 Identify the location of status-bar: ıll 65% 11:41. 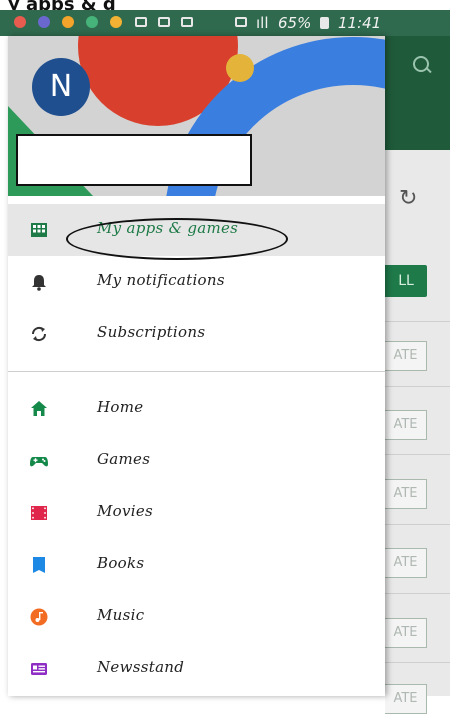
(225, 23).